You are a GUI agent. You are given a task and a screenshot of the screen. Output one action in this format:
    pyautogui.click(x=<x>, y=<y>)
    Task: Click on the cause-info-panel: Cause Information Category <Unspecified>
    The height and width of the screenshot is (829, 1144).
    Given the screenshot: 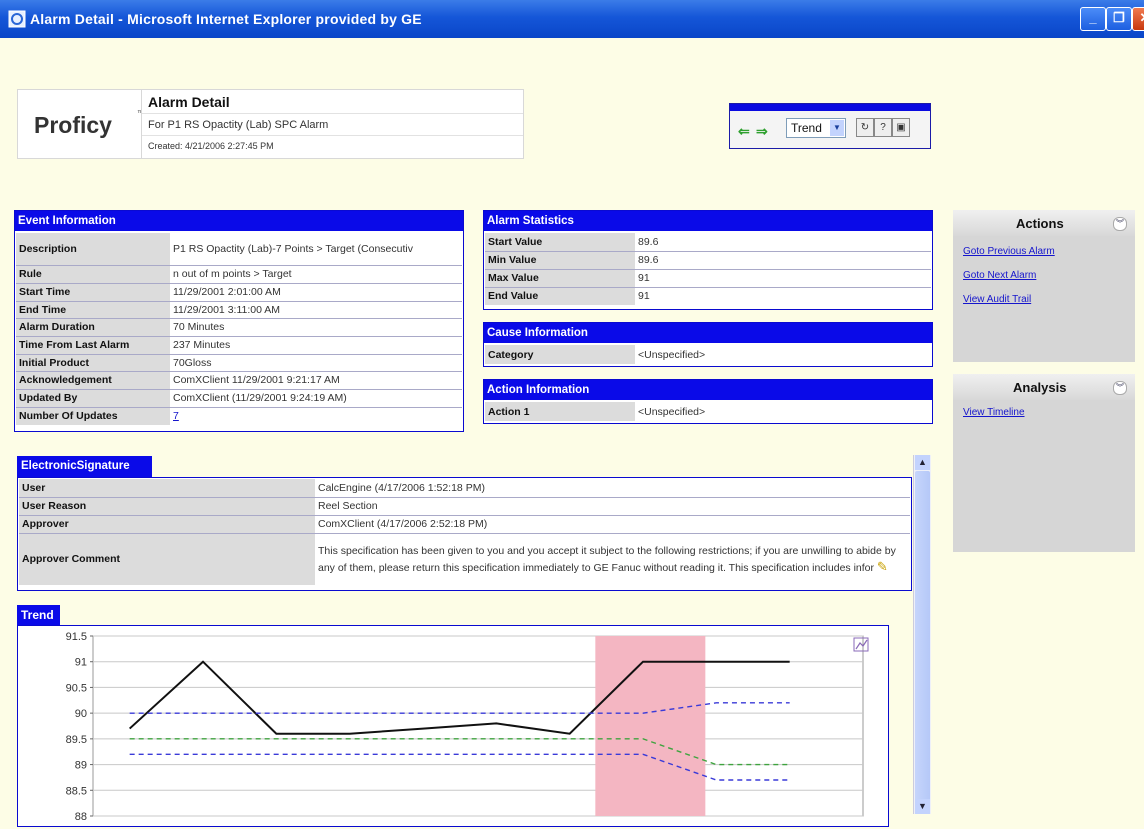 What is the action you would take?
    pyautogui.click(x=708, y=344)
    